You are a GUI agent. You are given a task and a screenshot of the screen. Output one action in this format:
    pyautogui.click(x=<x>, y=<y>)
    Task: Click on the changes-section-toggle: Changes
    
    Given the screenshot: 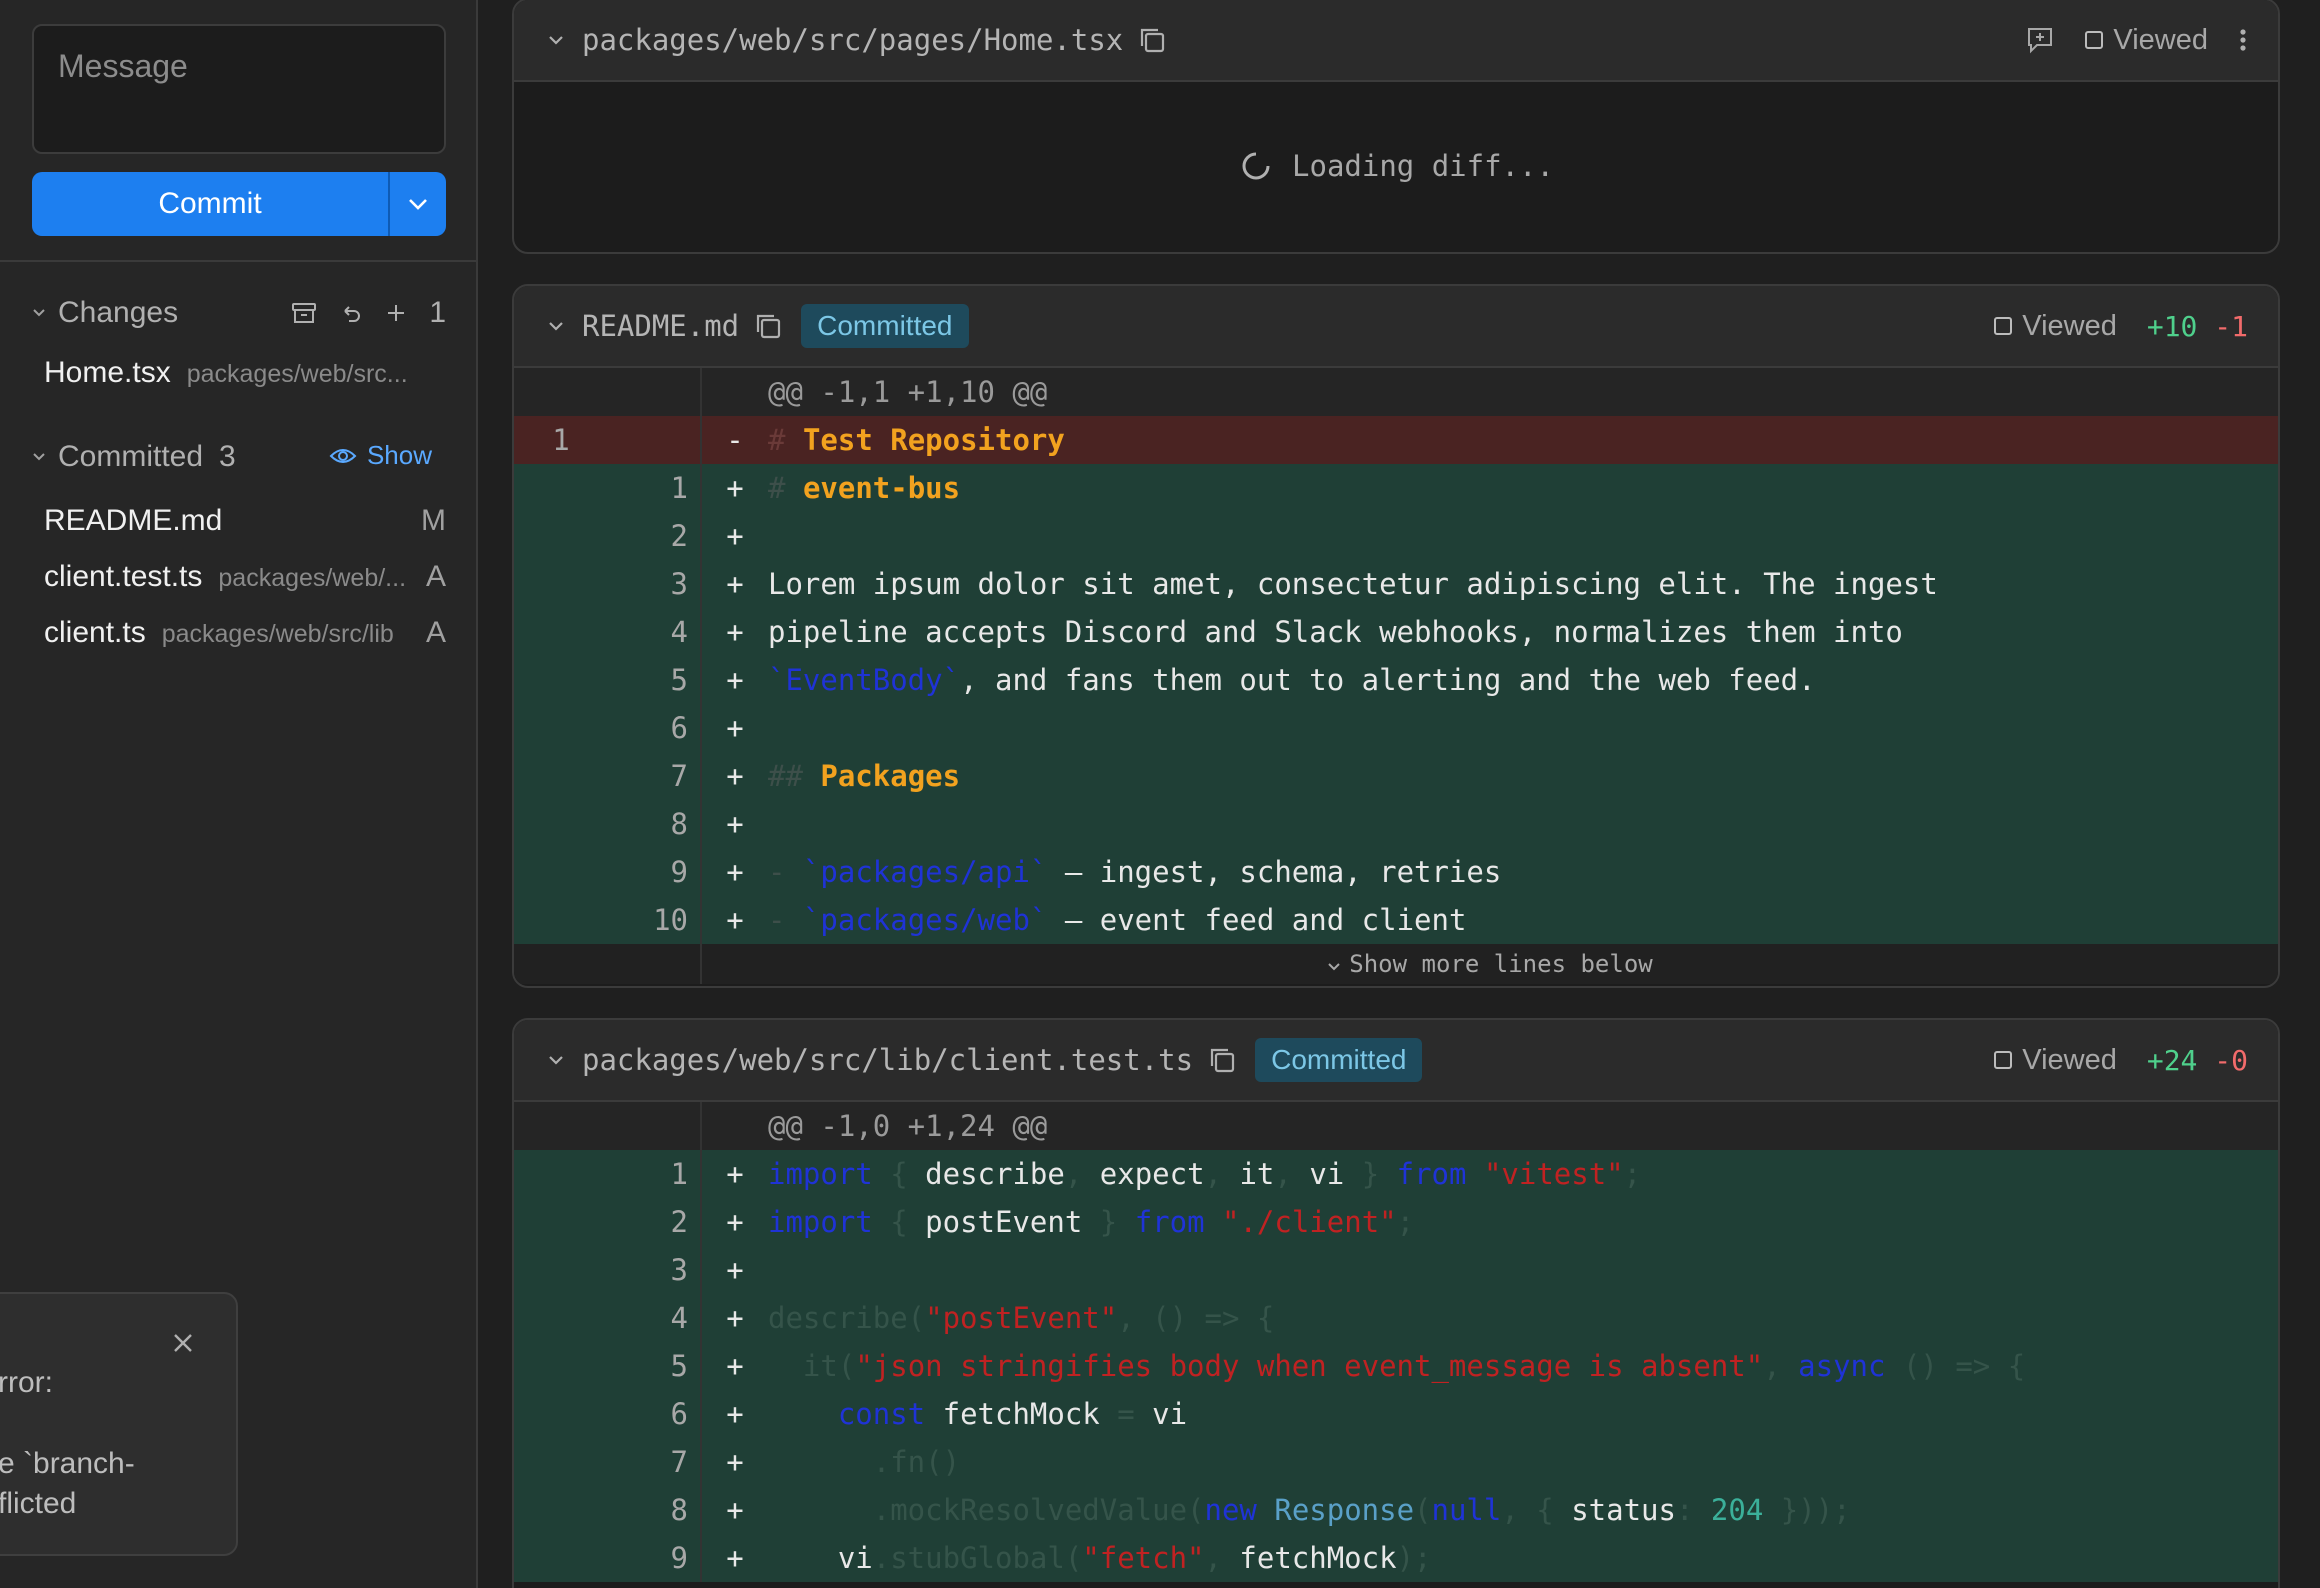 What is the action you would take?
    pyautogui.click(x=105, y=313)
    